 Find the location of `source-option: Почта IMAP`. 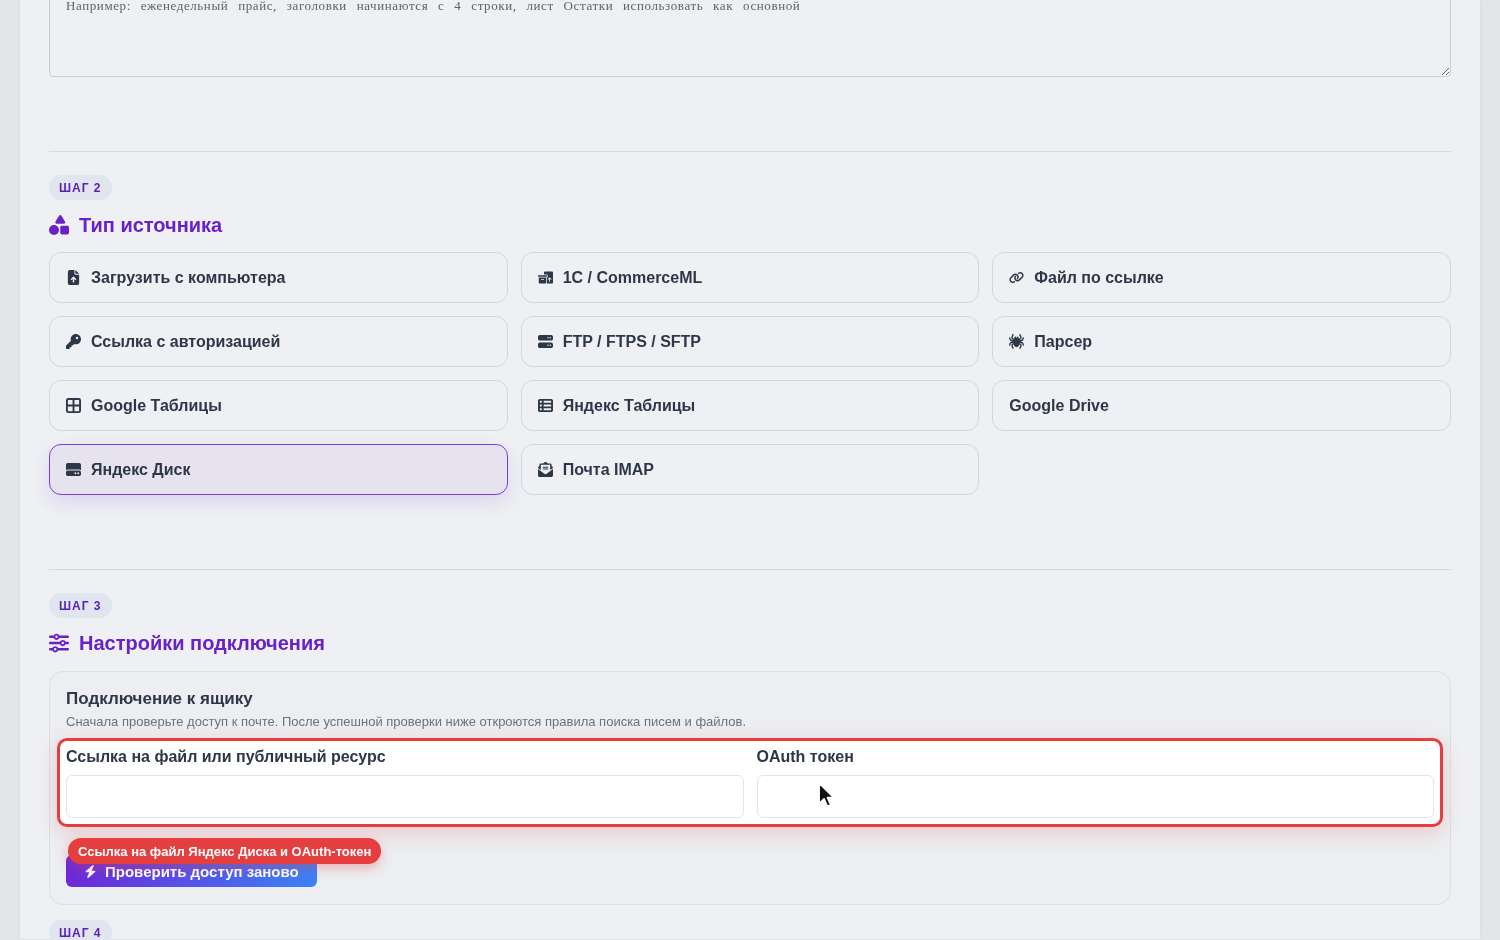

source-option: Почта IMAP is located at coordinates (750, 469).